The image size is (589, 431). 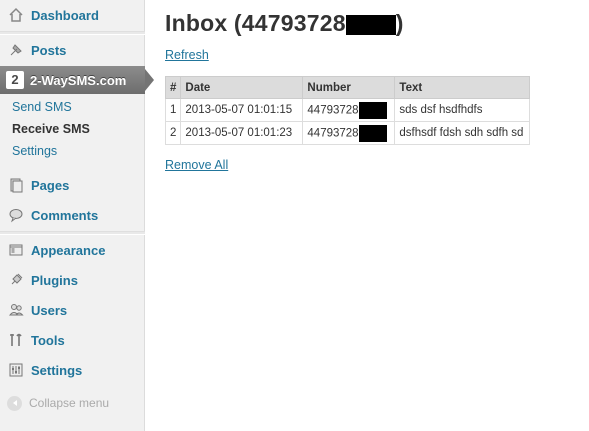 I want to click on remove-all-link: Remove All, so click(x=196, y=165).